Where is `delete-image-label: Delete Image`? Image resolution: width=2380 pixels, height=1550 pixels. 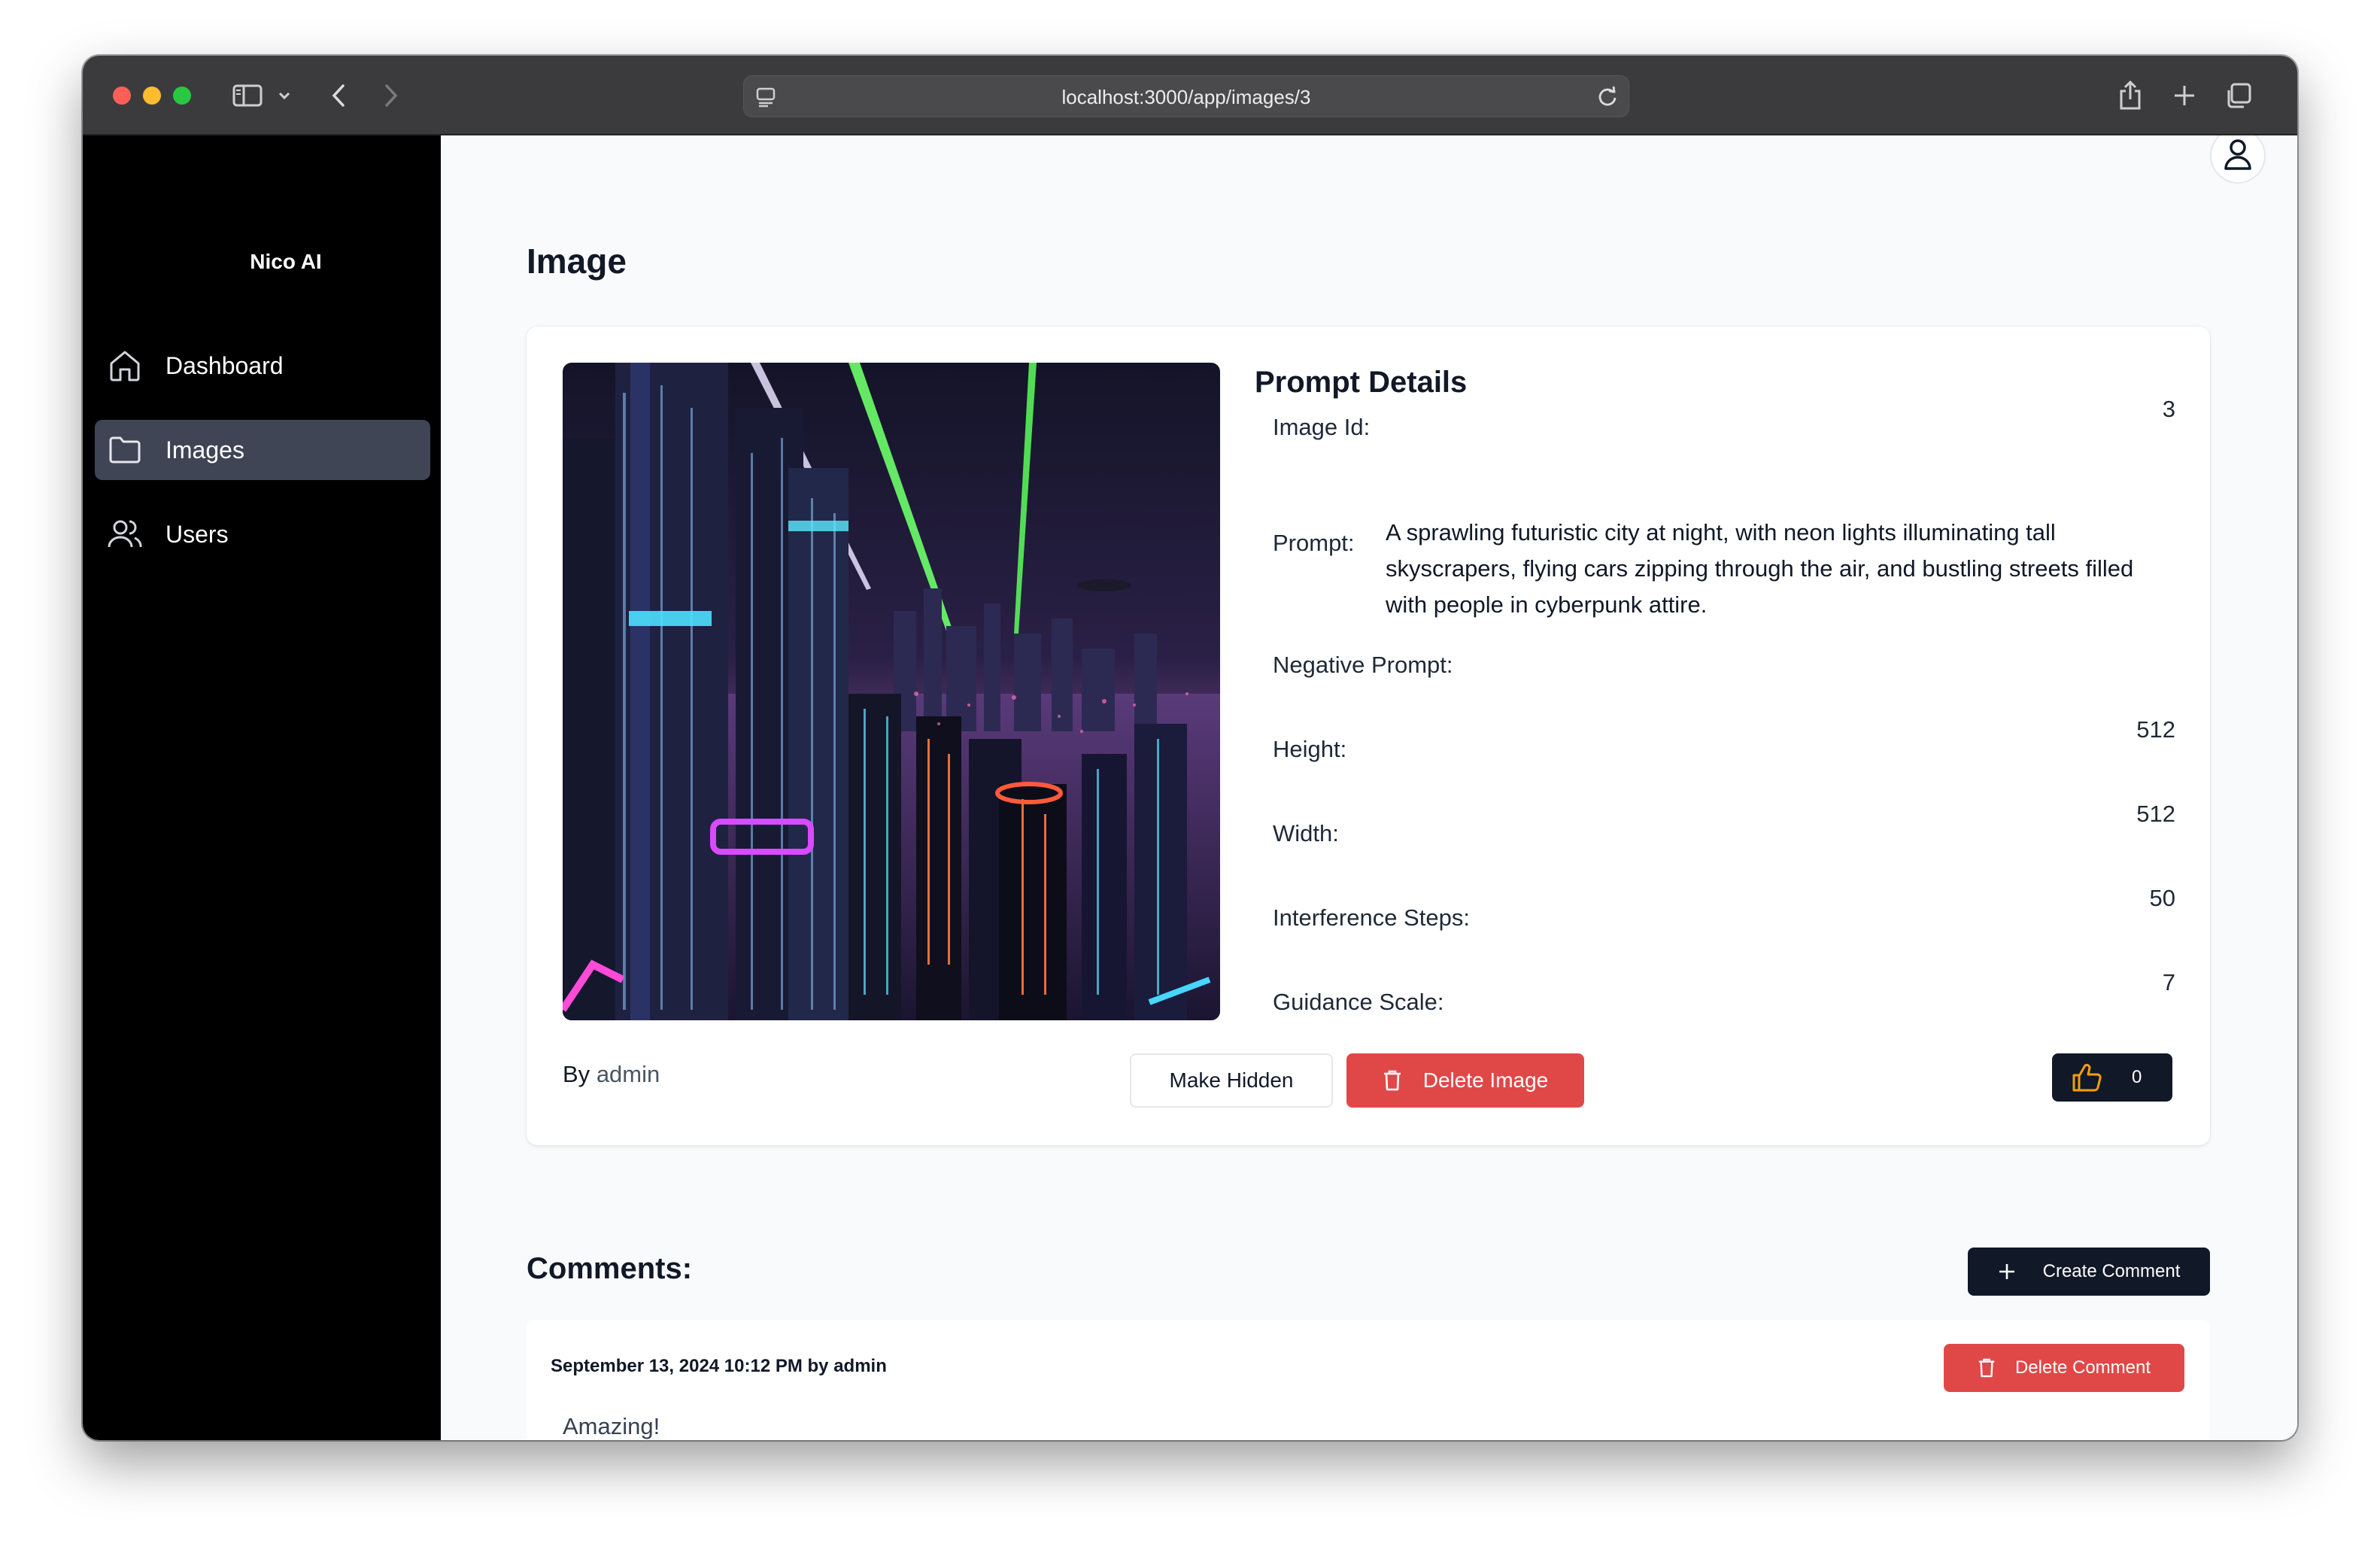
delete-image-label: Delete Image is located at coordinates (1485, 1080).